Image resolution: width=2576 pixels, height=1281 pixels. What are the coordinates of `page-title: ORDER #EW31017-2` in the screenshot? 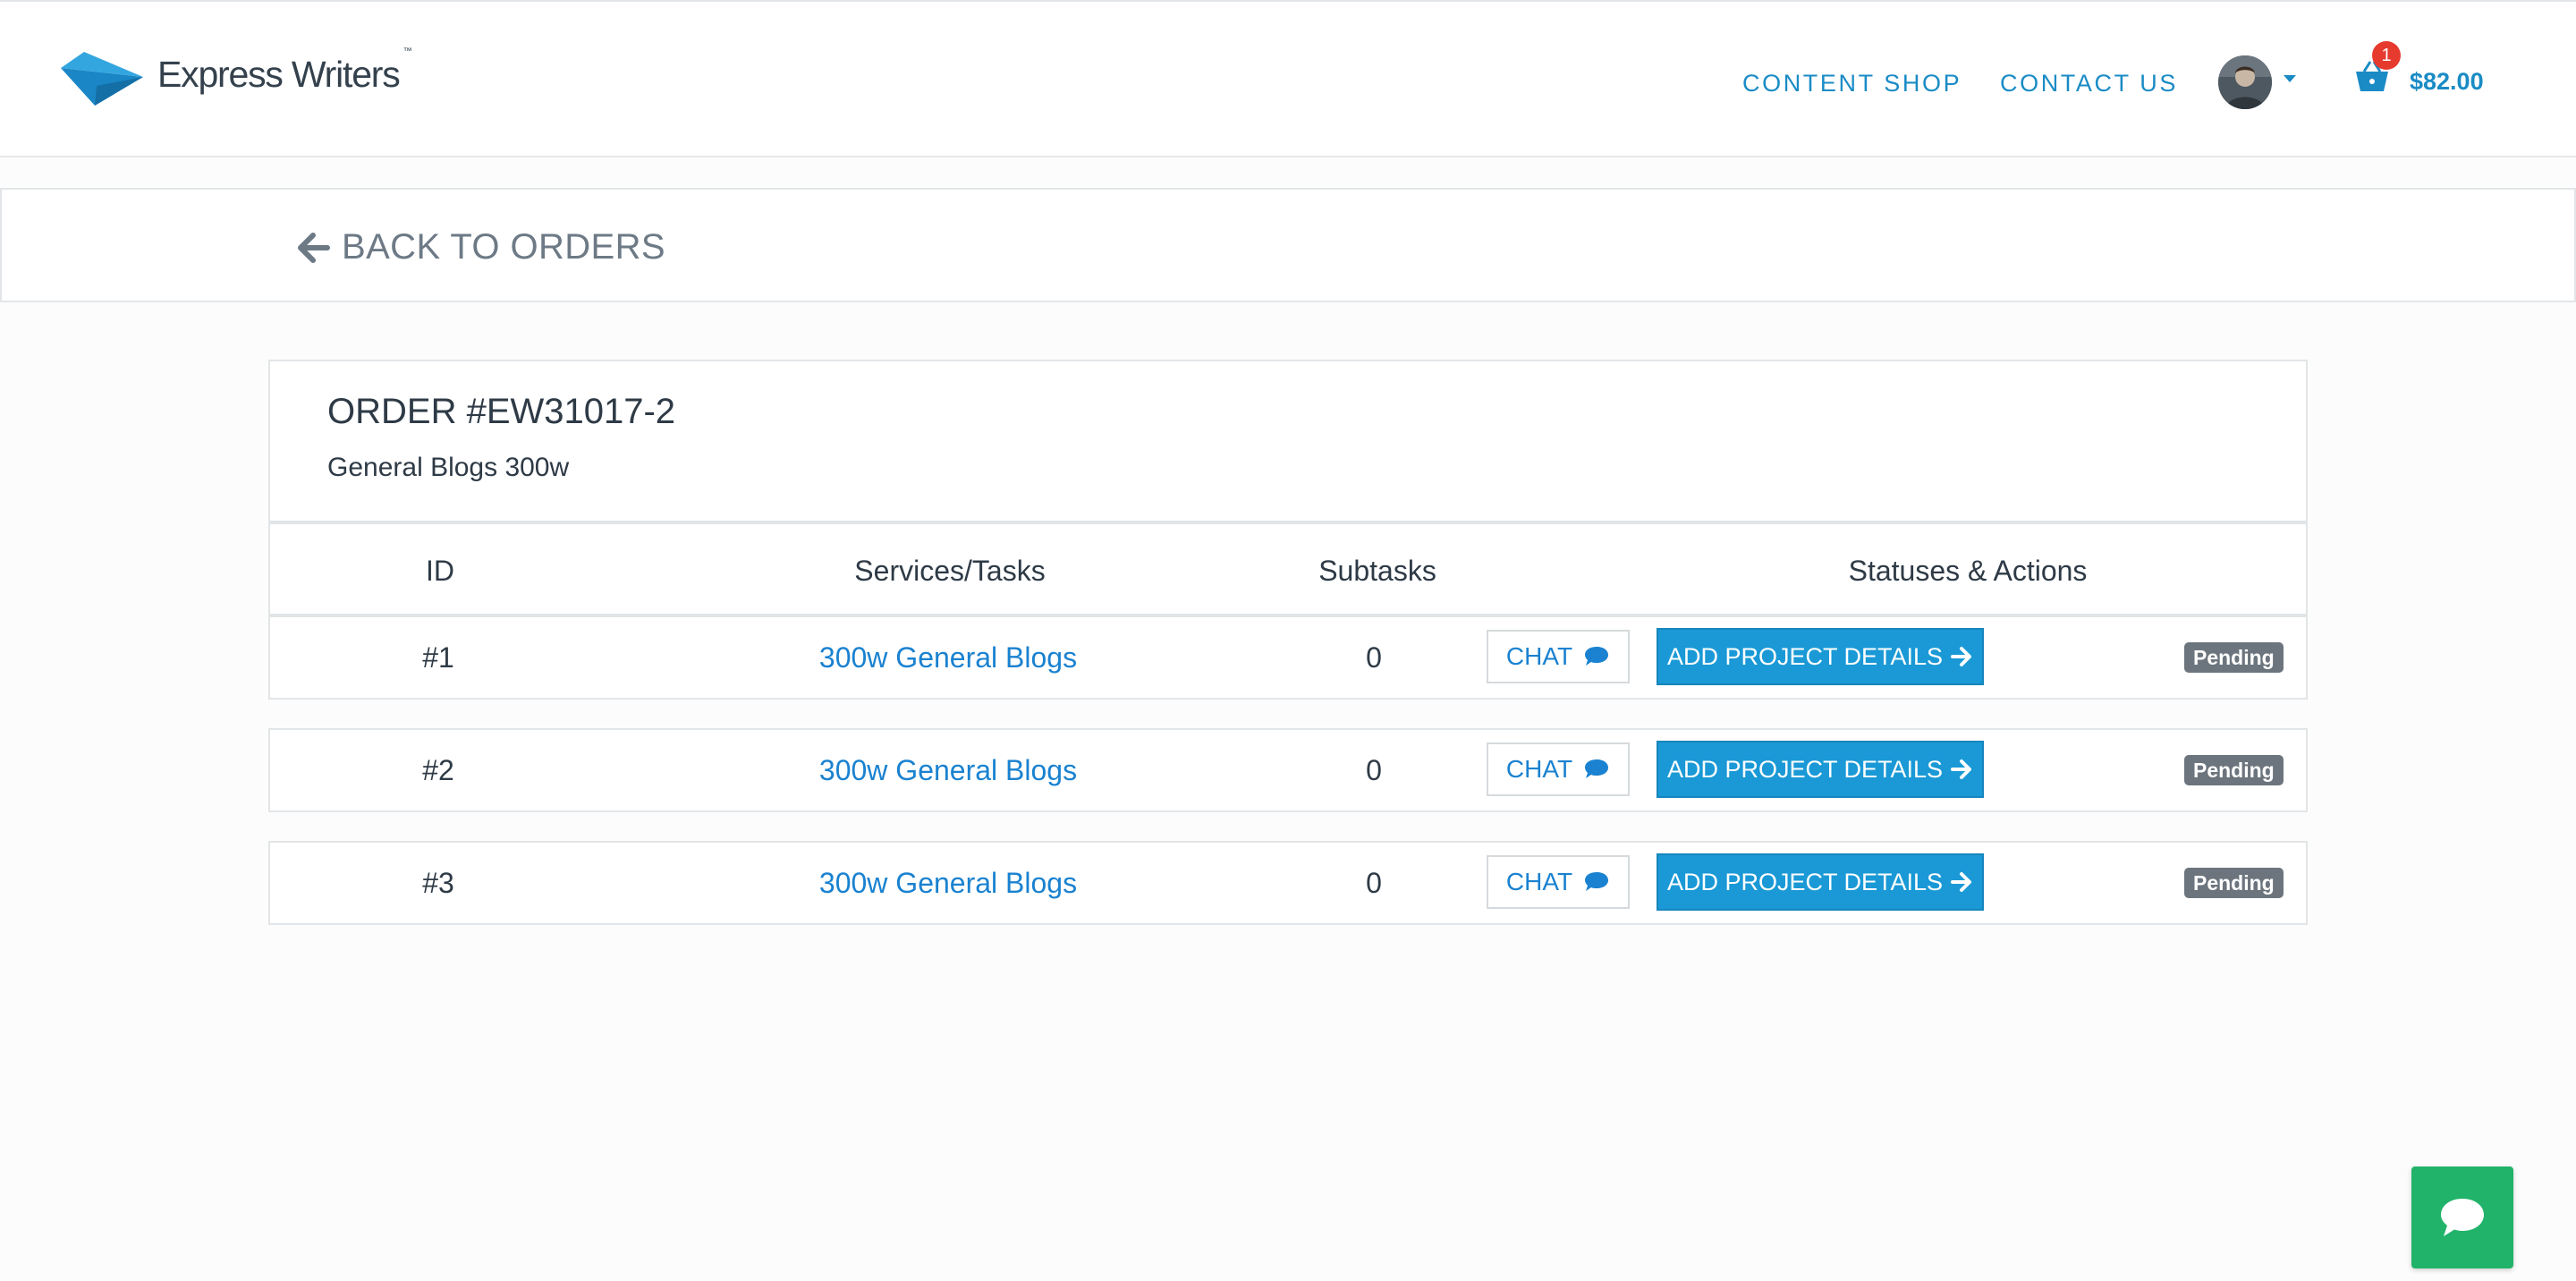 It's located at (501, 411).